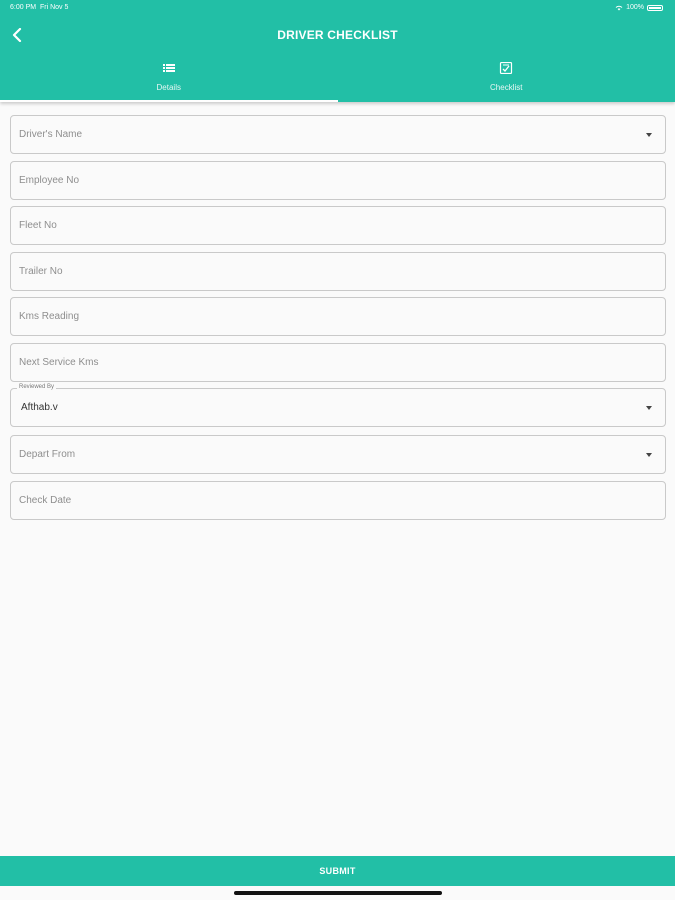 The width and height of the screenshot is (675, 900). Describe the element at coordinates (506, 87) in the screenshot. I see `tab-checklist-label: Checklist` at that location.